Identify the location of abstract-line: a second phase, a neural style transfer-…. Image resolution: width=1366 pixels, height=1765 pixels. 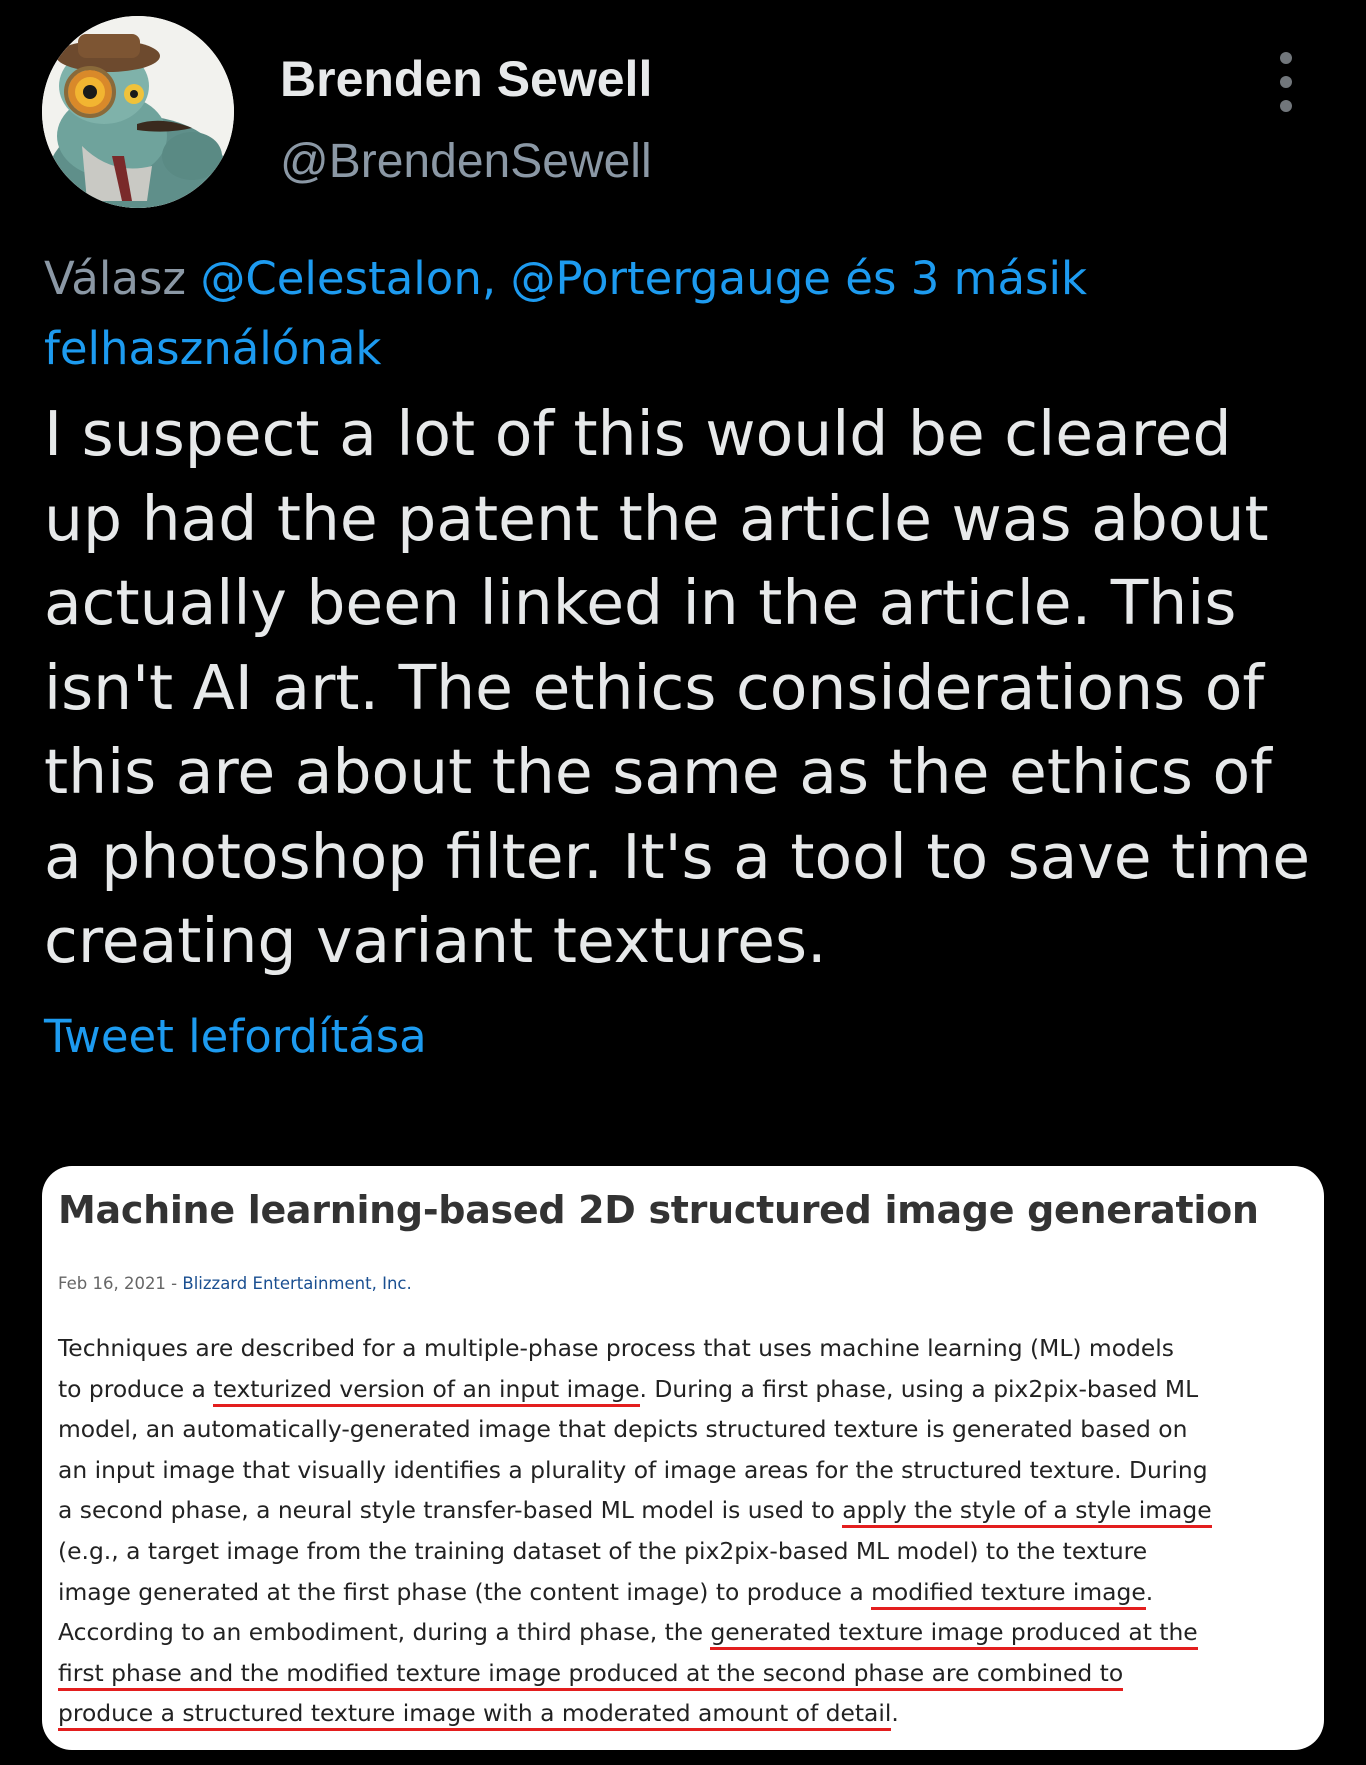
(691, 1510).